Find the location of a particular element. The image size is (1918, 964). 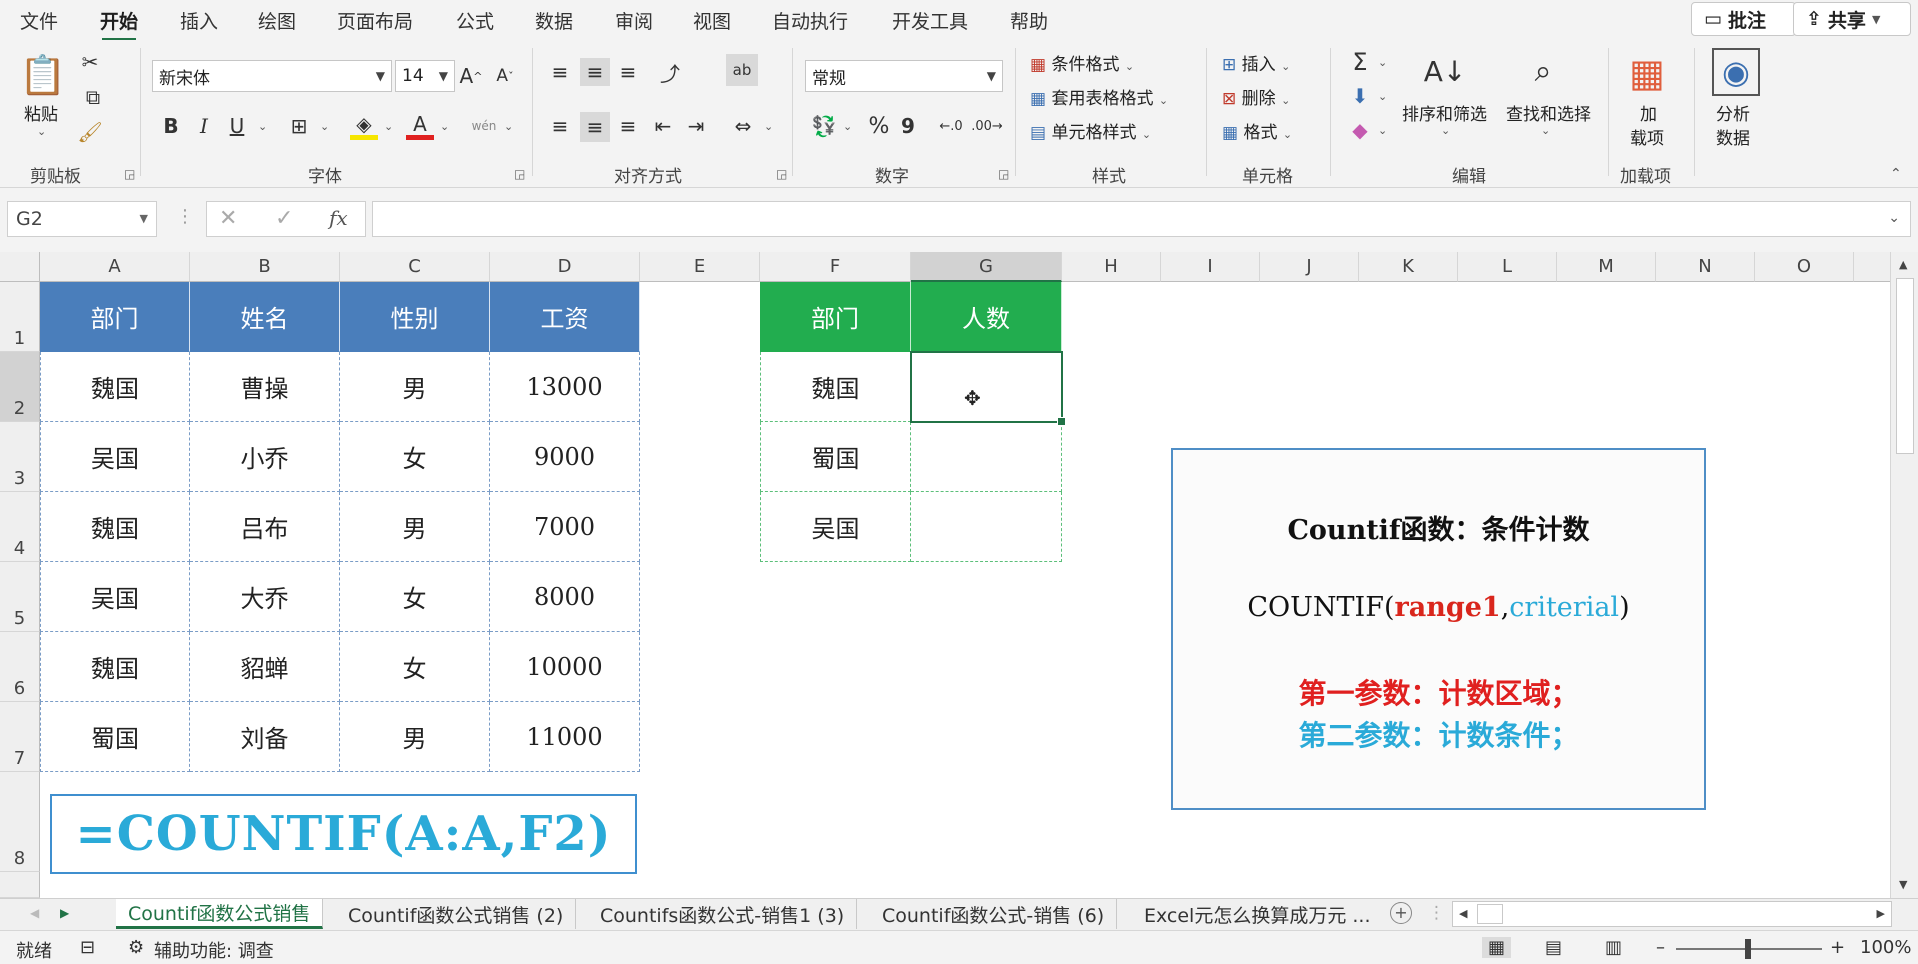

active-cell-selection is located at coordinates (988, 388).